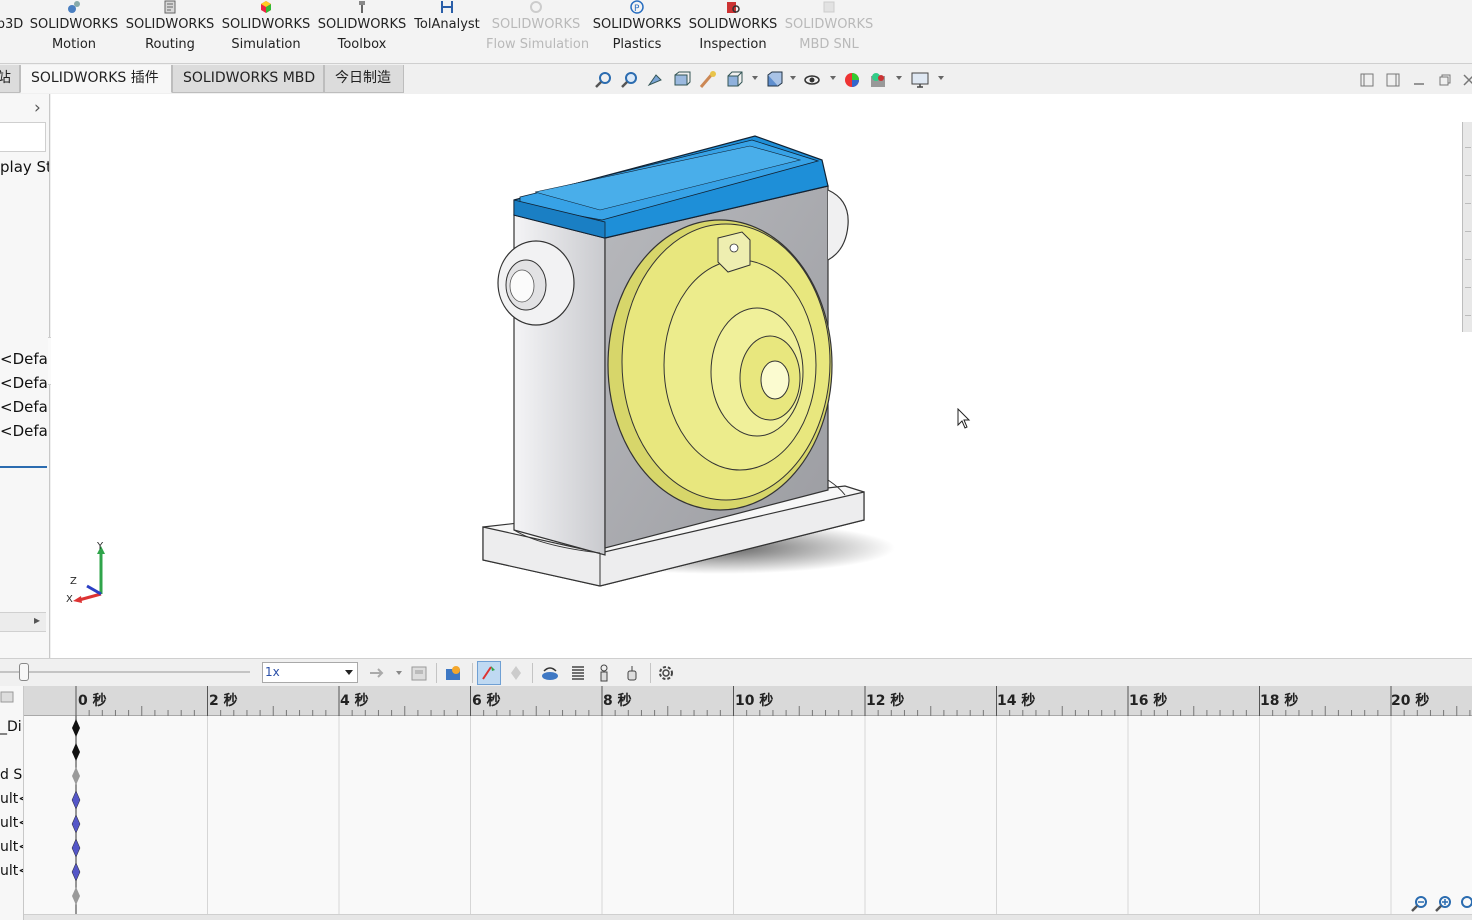  What do you see at coordinates (1467, 80) in the screenshot?
I see `close-icon` at bounding box center [1467, 80].